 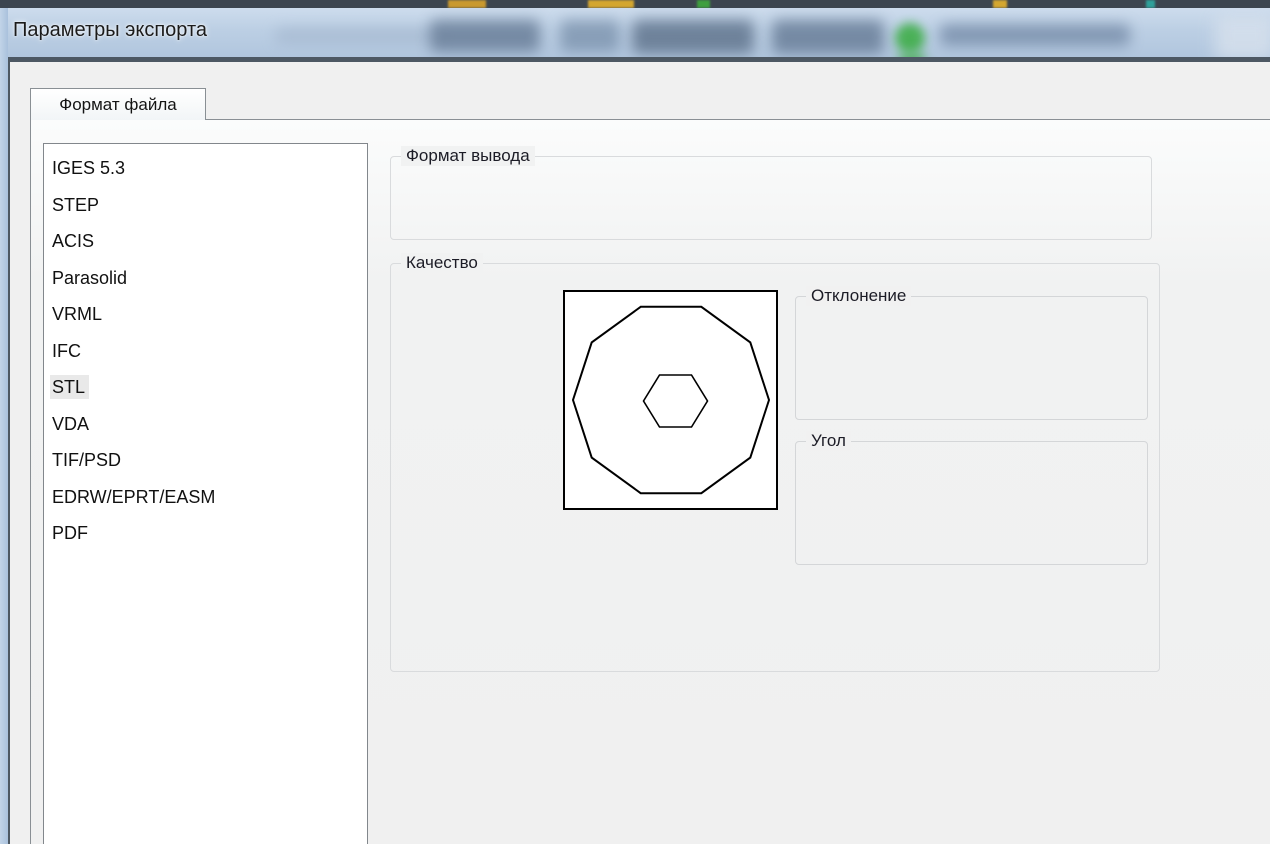 What do you see at coordinates (205, 387) in the screenshot?
I see `list-item-stl: STL` at bounding box center [205, 387].